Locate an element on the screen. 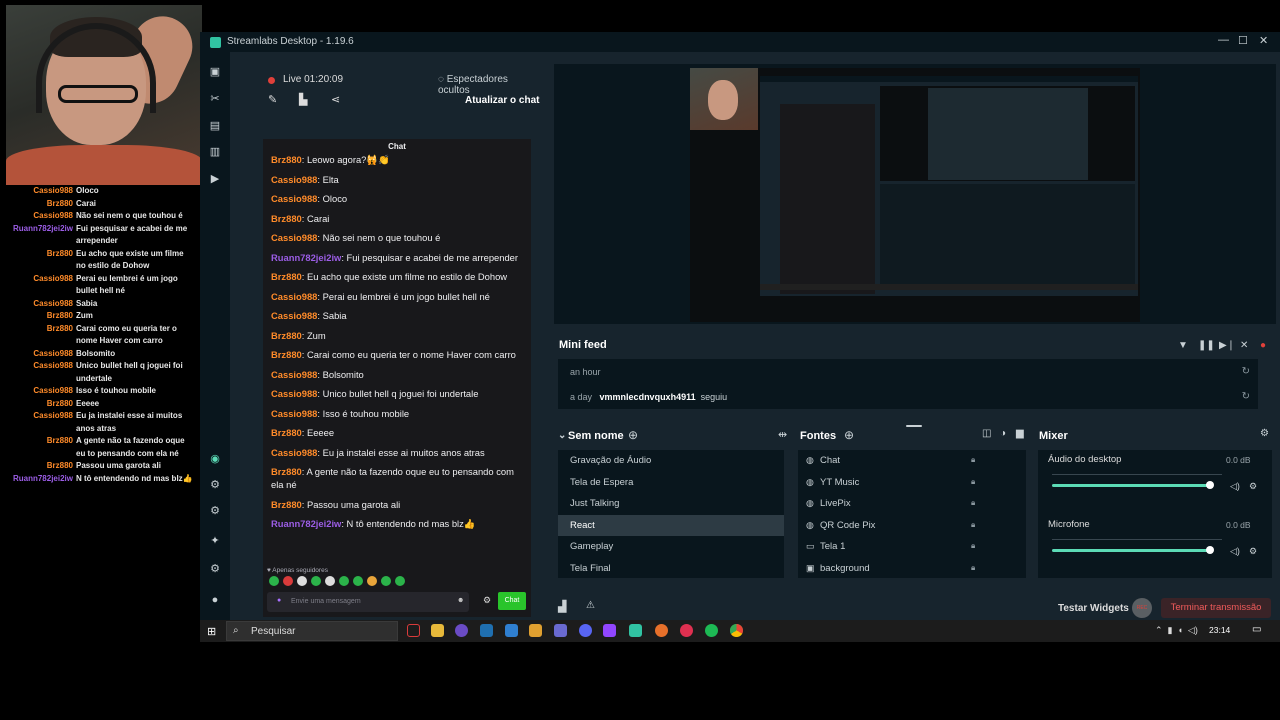 This screenshot has height=720, width=1280. selective-recording-icon: ◑ is located at coordinates (1003, 433).